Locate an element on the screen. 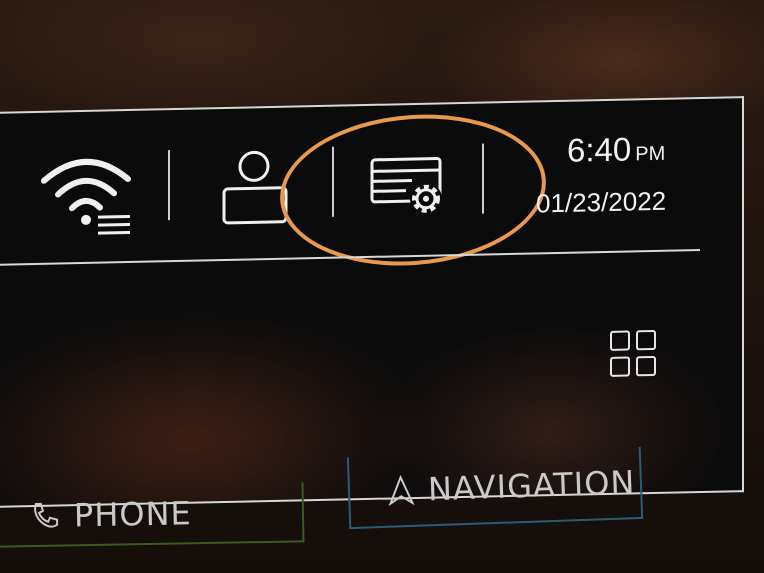 This screenshot has width=764, height=573. user-profile-icon is located at coordinates (255, 187).